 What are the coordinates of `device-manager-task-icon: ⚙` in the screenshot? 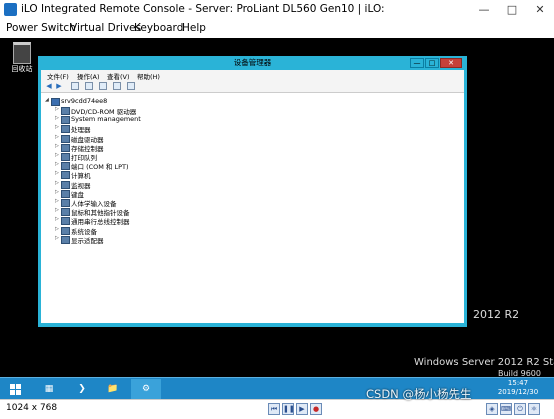 It's located at (146, 389).